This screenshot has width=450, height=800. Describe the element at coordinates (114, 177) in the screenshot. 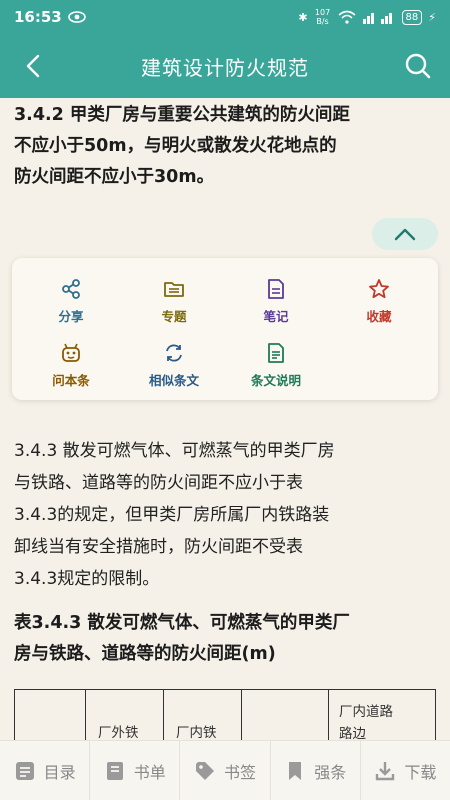

I see `clause-line: 防火间距不应小于30m。` at that location.